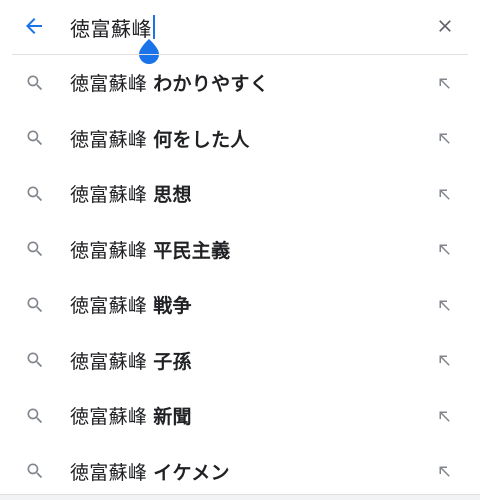 The width and height of the screenshot is (480, 500). What do you see at coordinates (240, 32) in the screenshot?
I see `search-bar: 徳富蘇峰` at bounding box center [240, 32].